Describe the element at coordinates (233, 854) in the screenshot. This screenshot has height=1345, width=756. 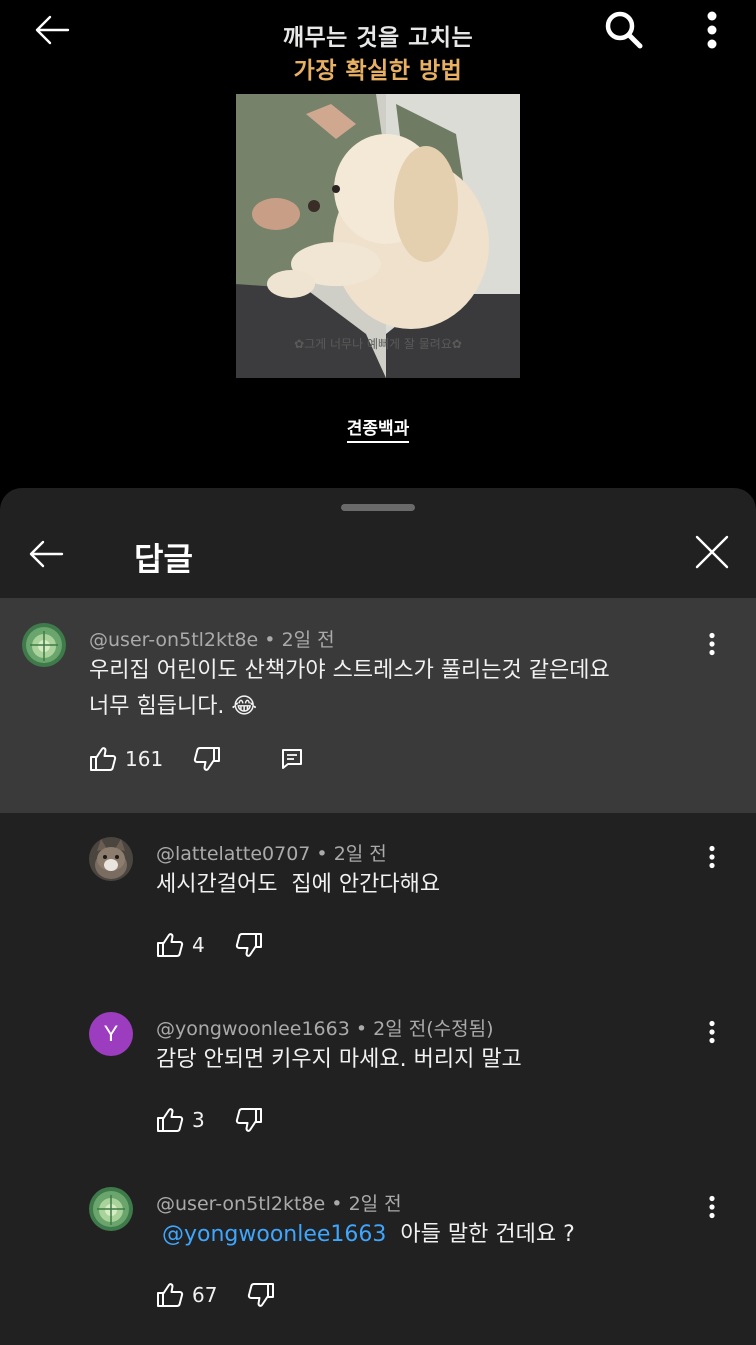
I see `comment-author: @lattelatte0707` at that location.